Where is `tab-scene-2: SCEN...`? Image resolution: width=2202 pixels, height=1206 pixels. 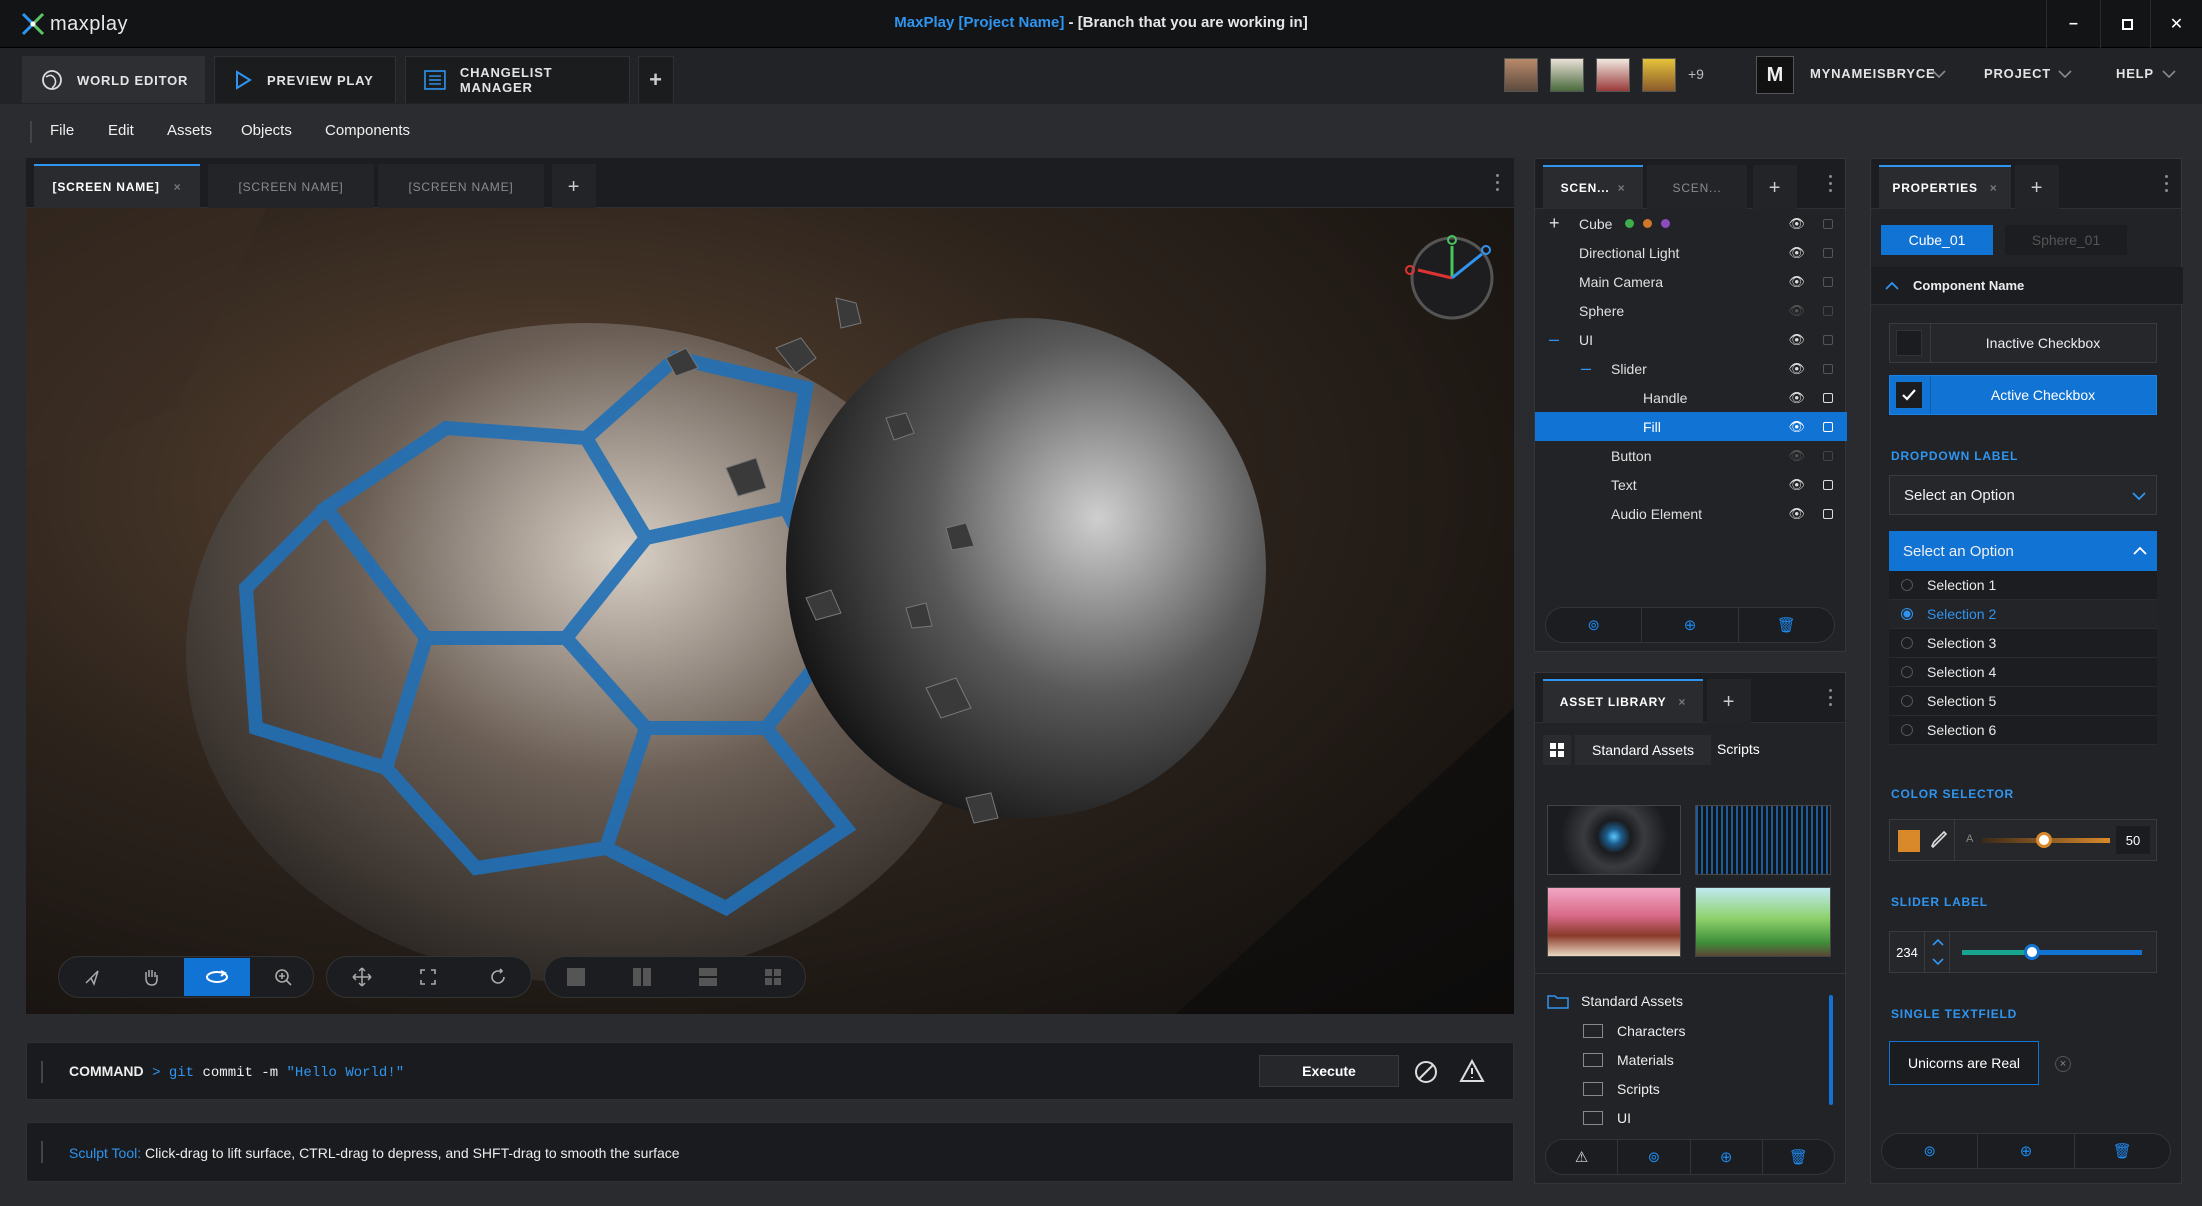
tab-scene-2: SCEN... is located at coordinates (1697, 187).